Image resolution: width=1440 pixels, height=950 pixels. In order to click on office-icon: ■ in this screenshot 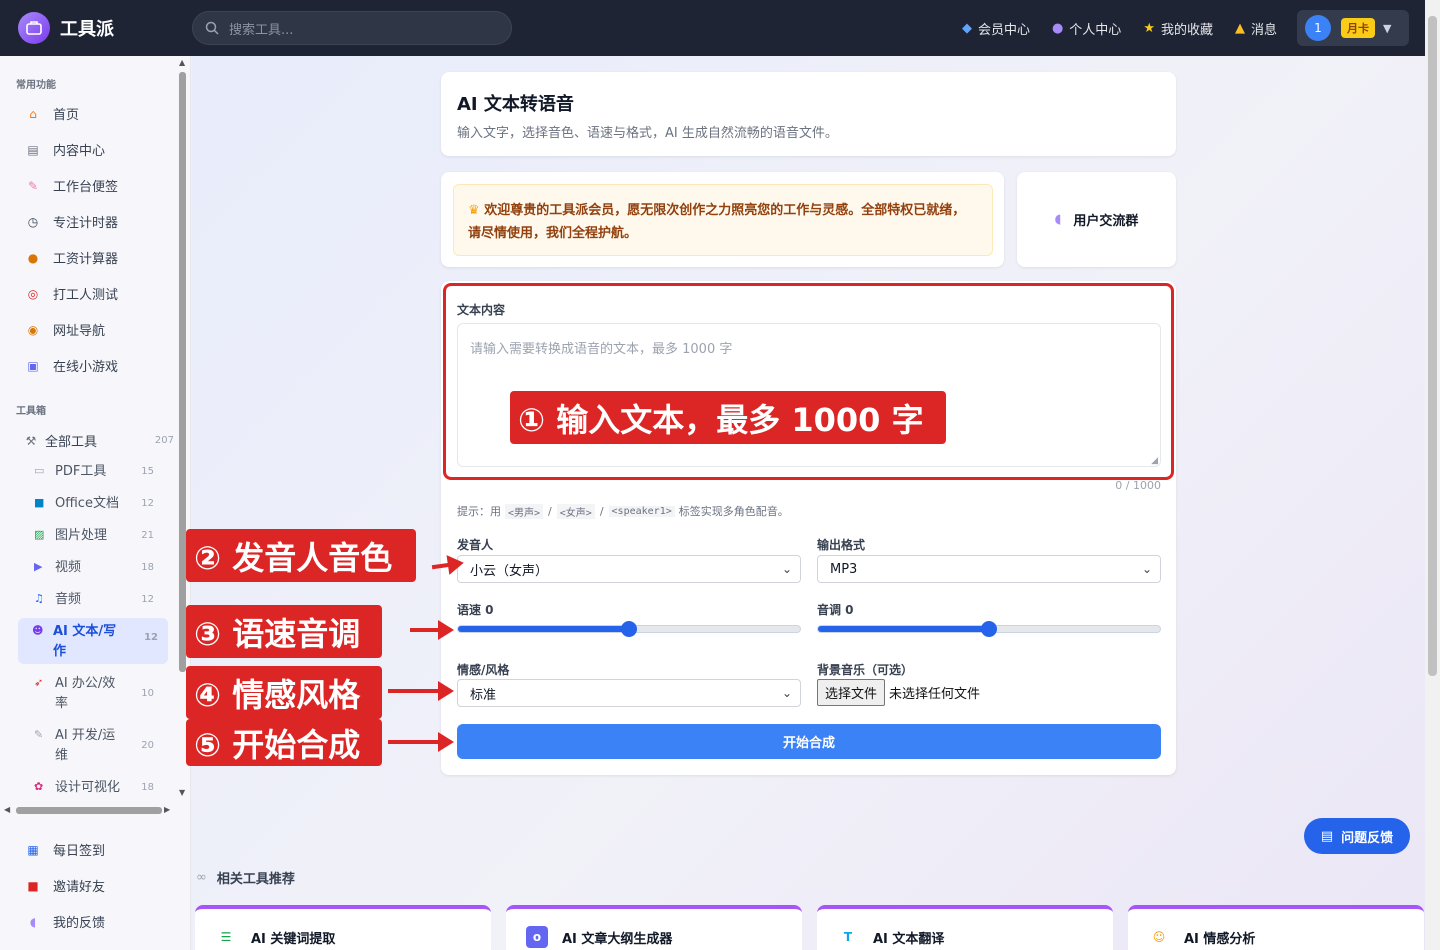, I will do `click(39, 502)`.